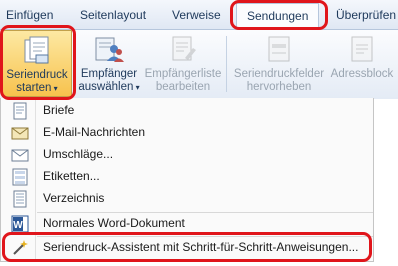 This screenshot has width=398, height=266. I want to click on edit-recipient-list-button: Empfängerliste bearbeiten, so click(183, 63).